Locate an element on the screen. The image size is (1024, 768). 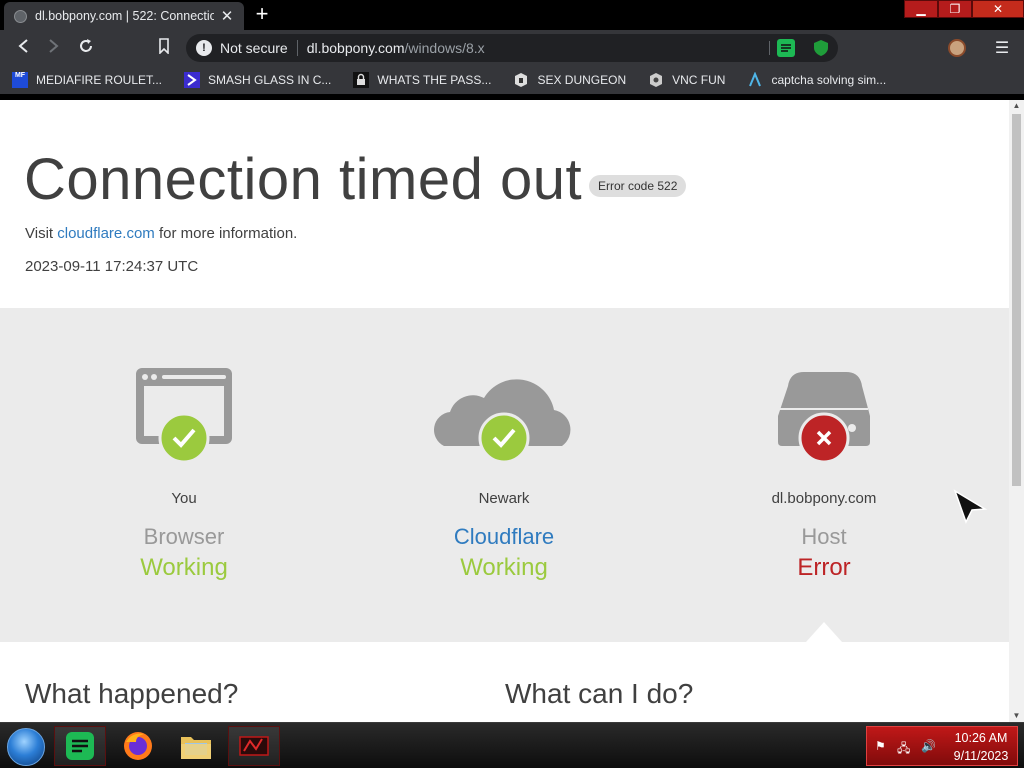
bookmark-label: VNC FUN is located at coordinates (699, 80).